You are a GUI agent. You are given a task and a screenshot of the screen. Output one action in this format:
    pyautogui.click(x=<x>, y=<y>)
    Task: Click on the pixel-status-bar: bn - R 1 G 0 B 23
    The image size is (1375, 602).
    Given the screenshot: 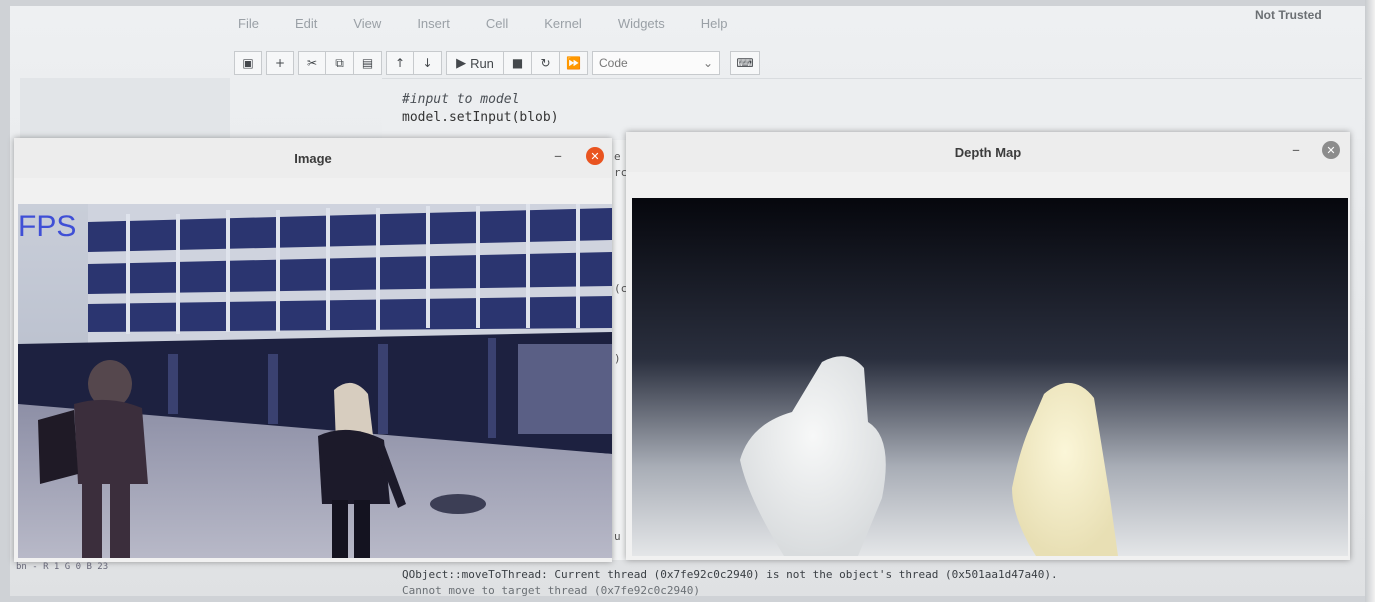 What is the action you would take?
    pyautogui.click(x=62, y=567)
    